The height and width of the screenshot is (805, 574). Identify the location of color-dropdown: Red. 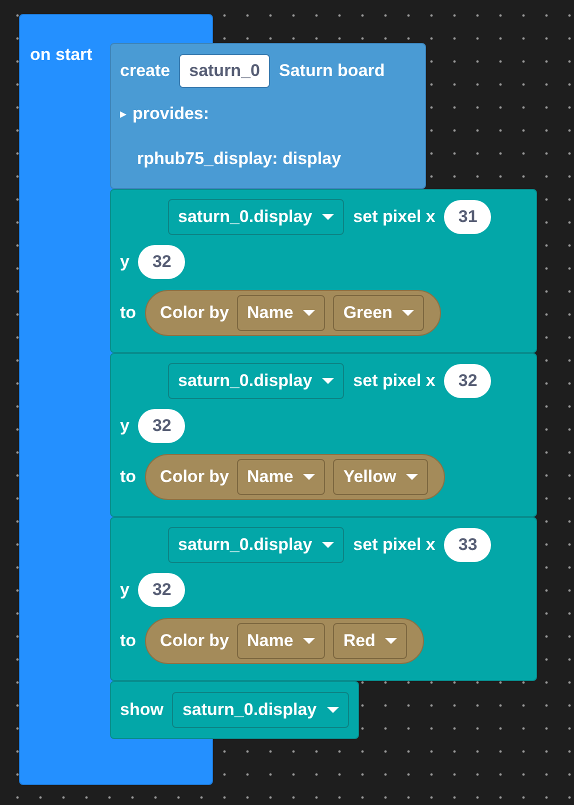
(370, 641).